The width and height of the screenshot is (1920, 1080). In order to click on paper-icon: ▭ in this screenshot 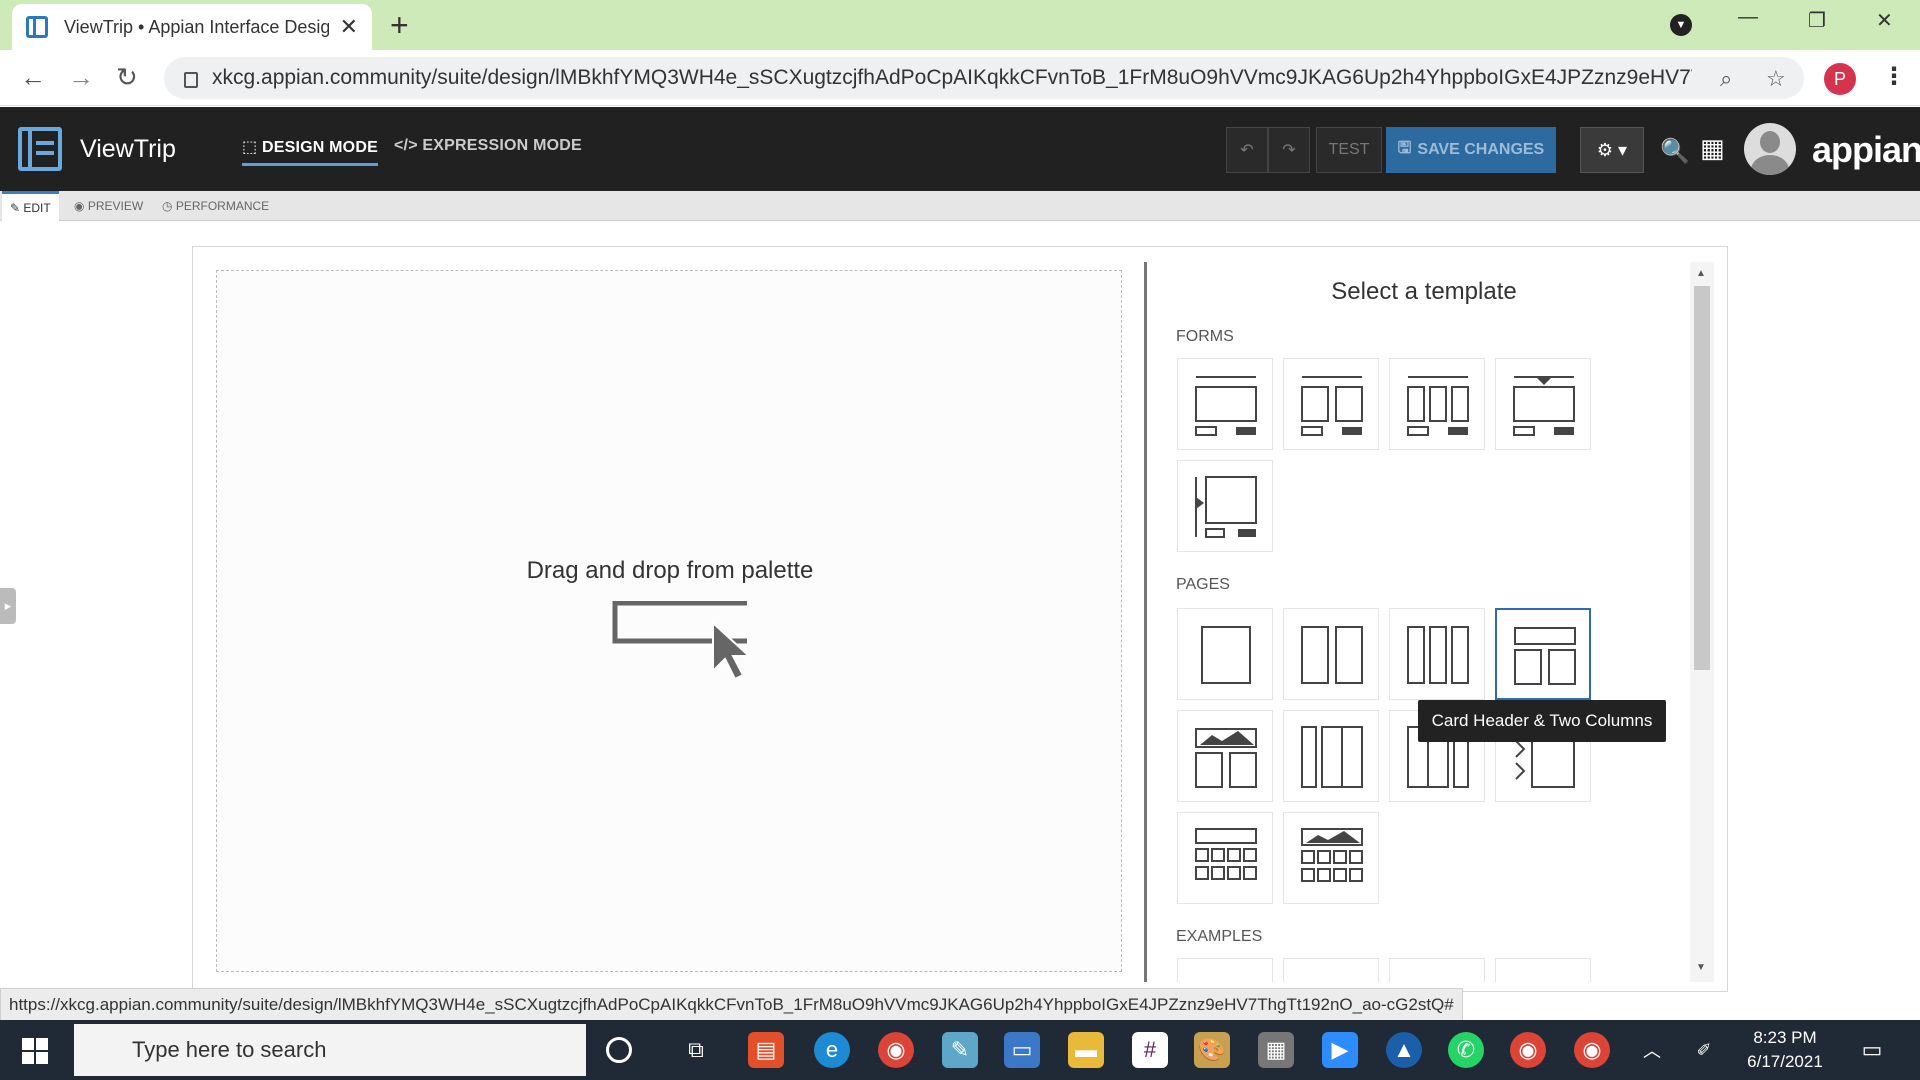, I will do `click(1022, 1050)`.